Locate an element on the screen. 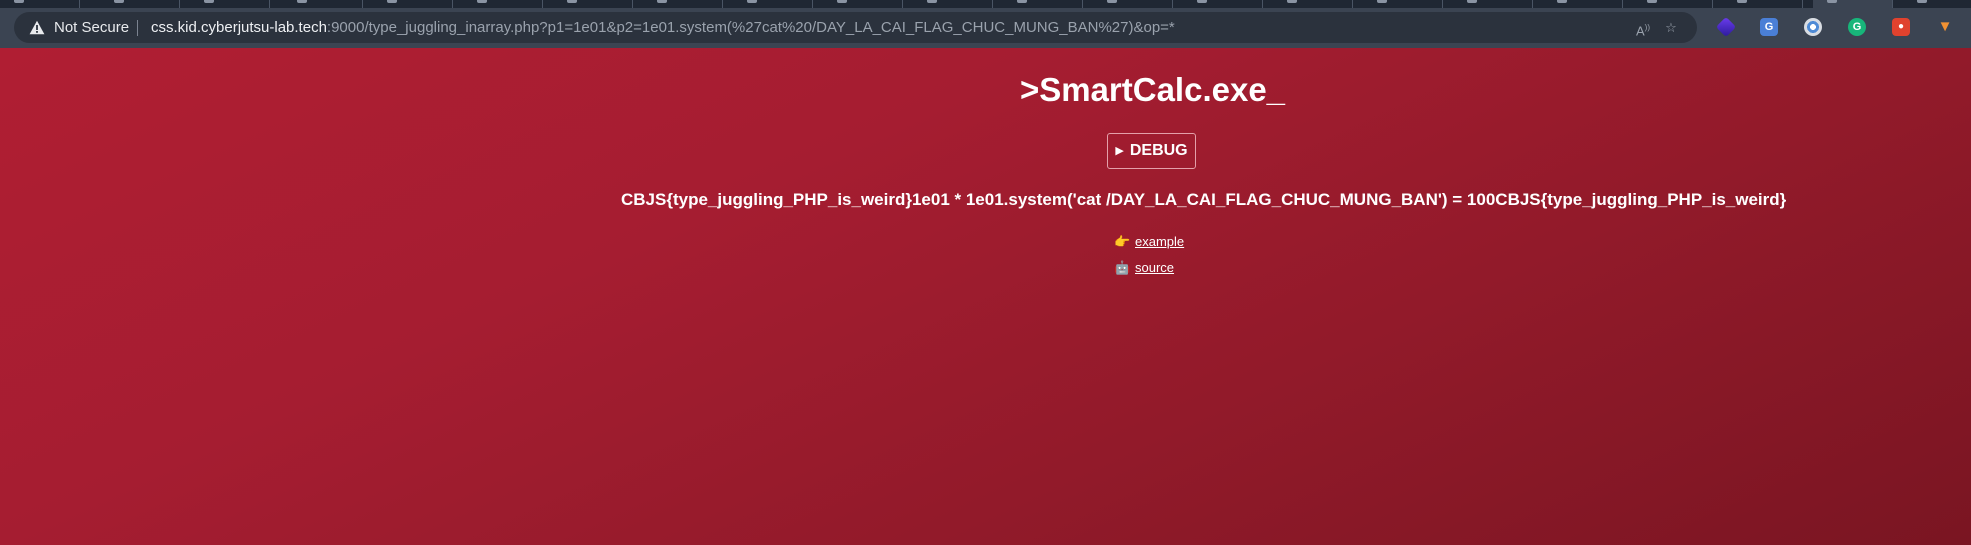 The width and height of the screenshot is (1971, 545). robot-icon: 🤖 is located at coordinates (1122, 267).